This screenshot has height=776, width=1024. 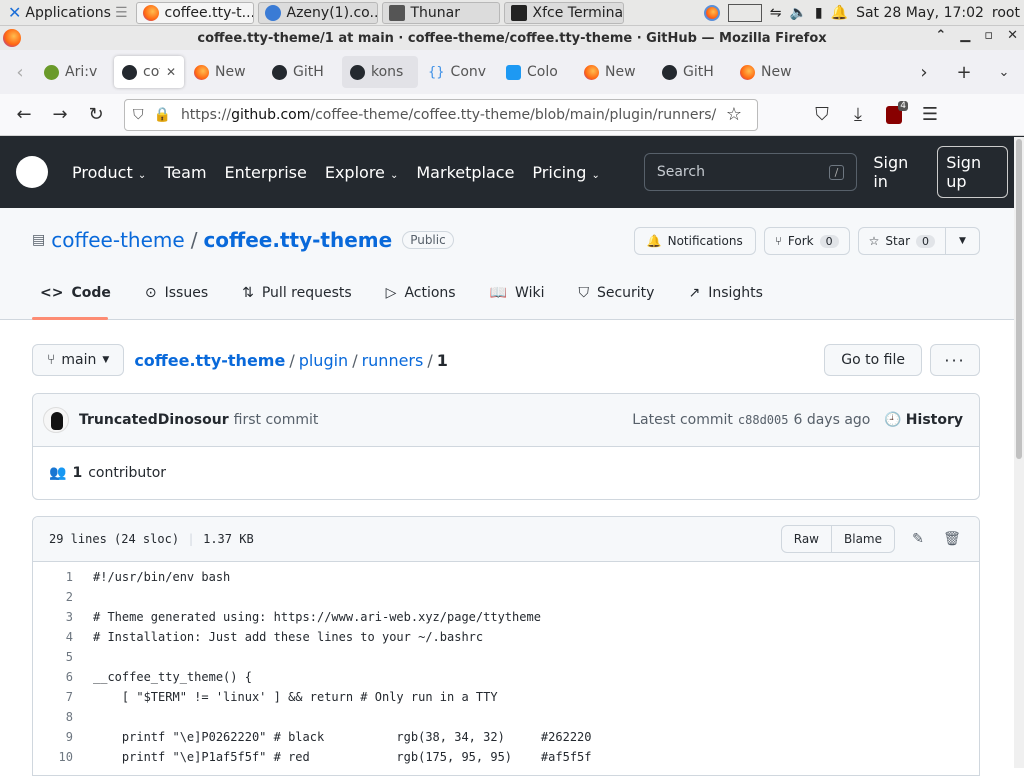 I want to click on taskbar-window-thunar: Thunar, so click(x=440, y=12).